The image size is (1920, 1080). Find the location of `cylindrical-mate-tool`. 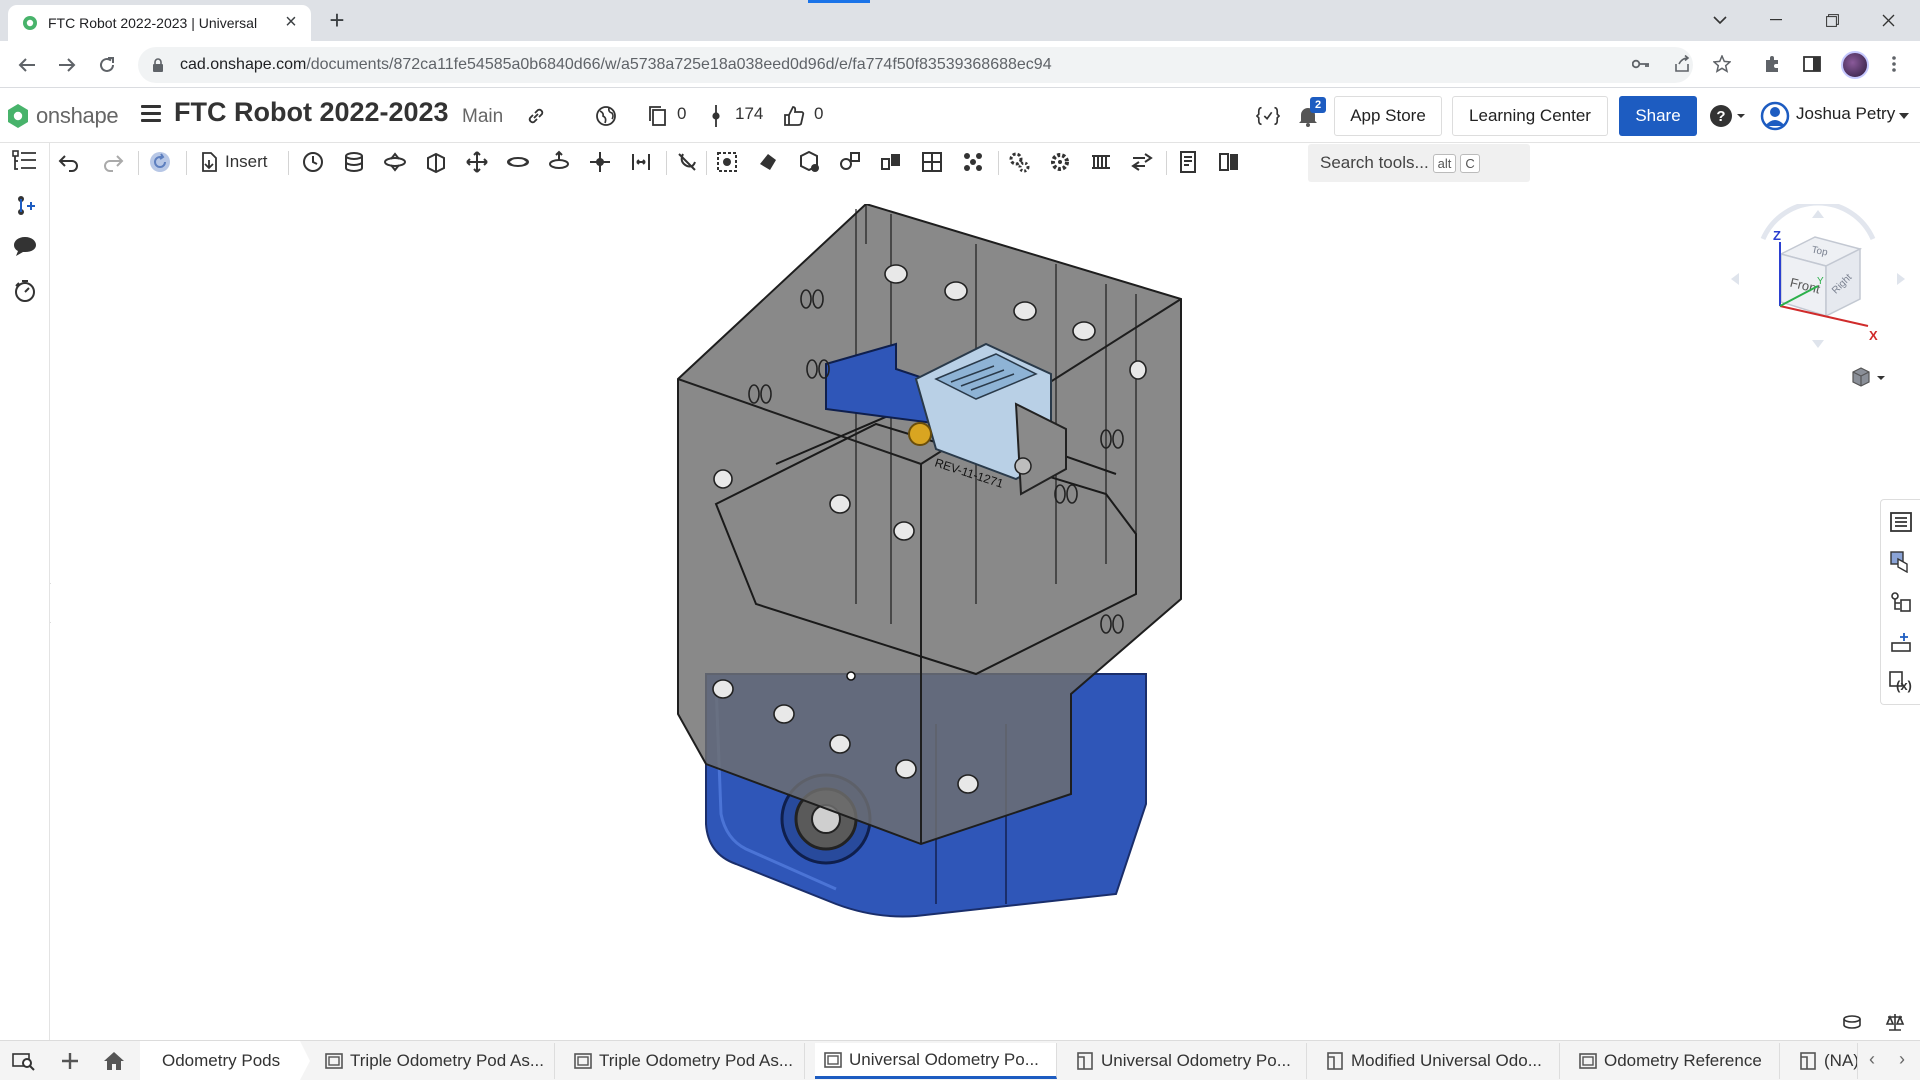

cylindrical-mate-tool is located at coordinates (518, 162).